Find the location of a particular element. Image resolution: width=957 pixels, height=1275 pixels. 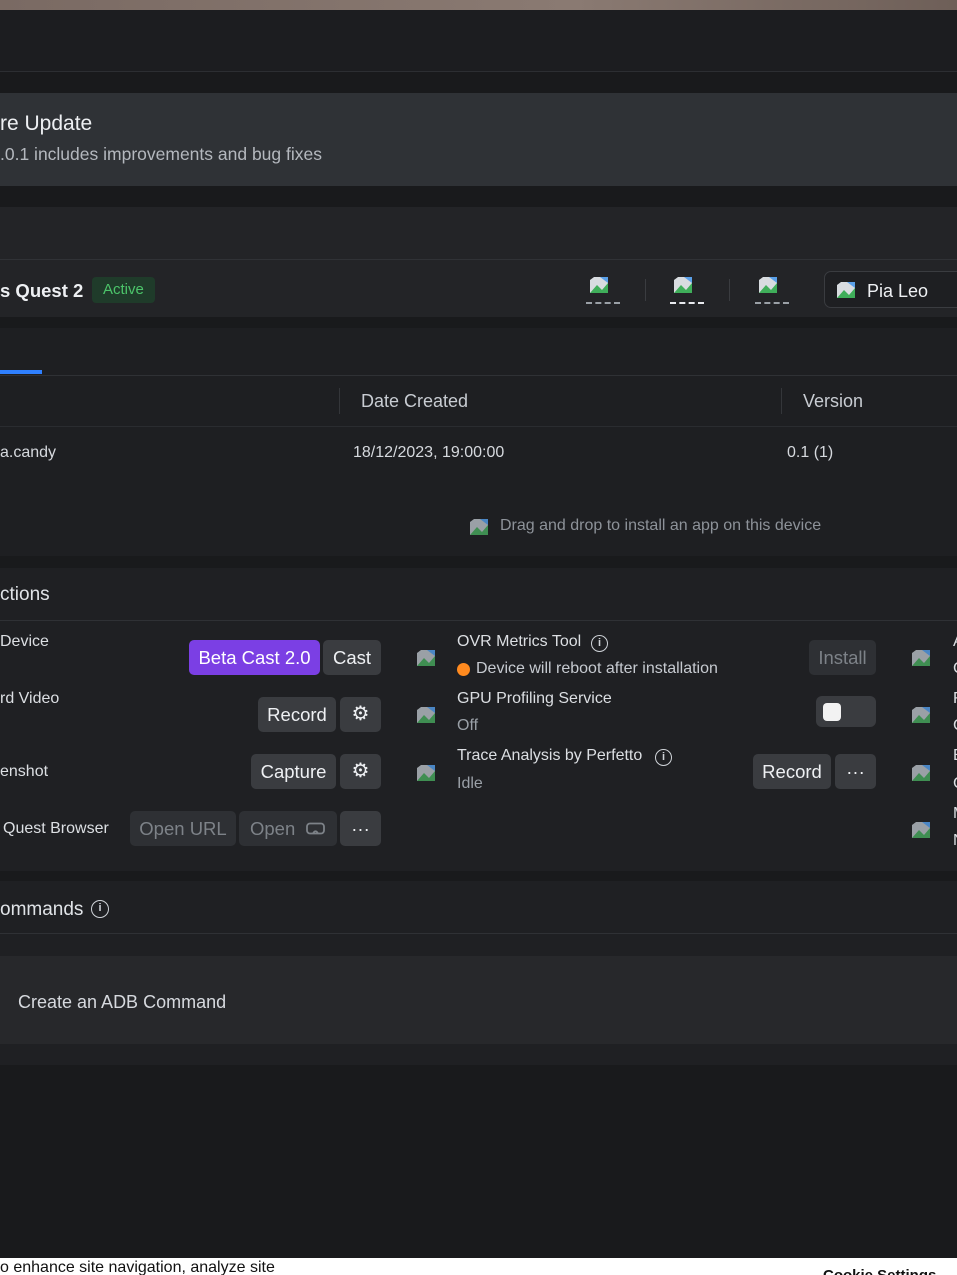

browser-more-button: ··· is located at coordinates (360, 828).